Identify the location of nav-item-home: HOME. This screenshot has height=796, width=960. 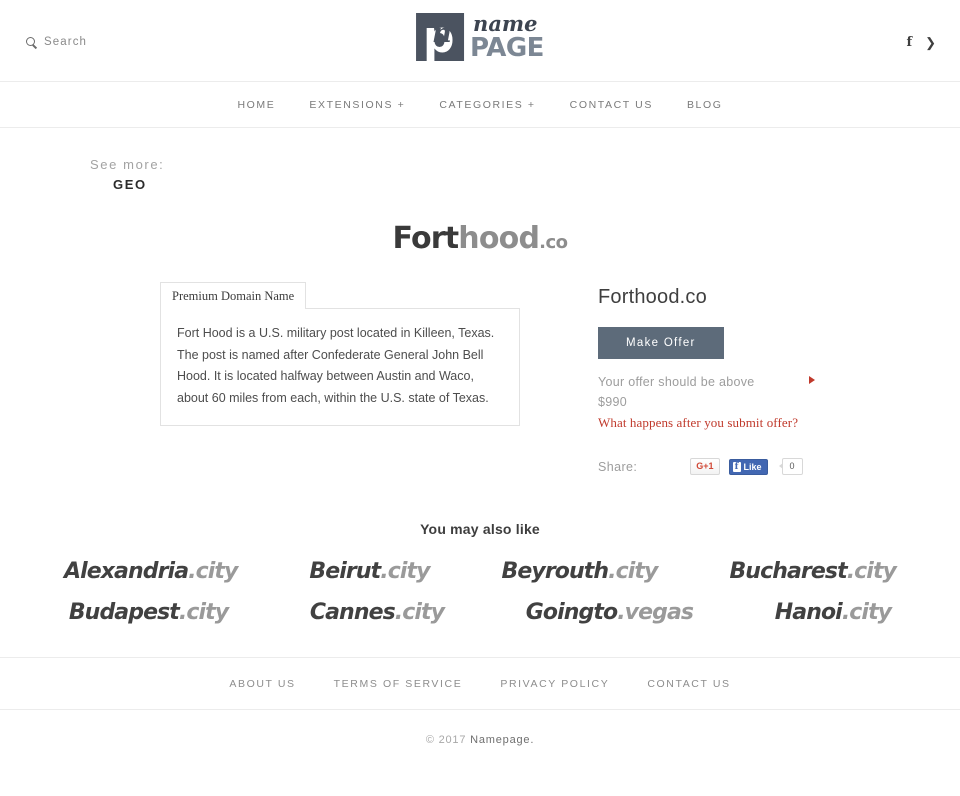
(256, 105).